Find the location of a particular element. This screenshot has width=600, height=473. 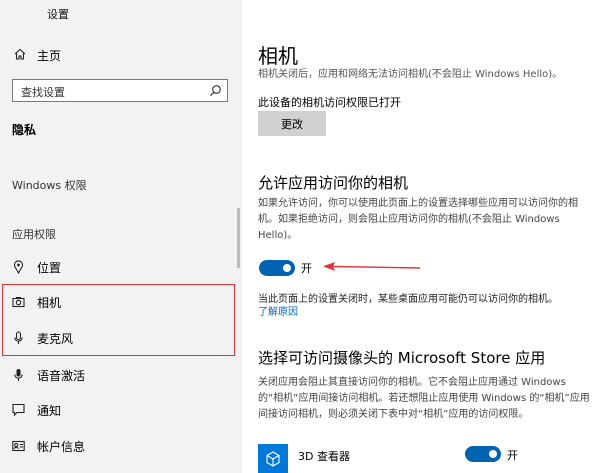

sidebar-scrollbar is located at coordinates (238, 238).